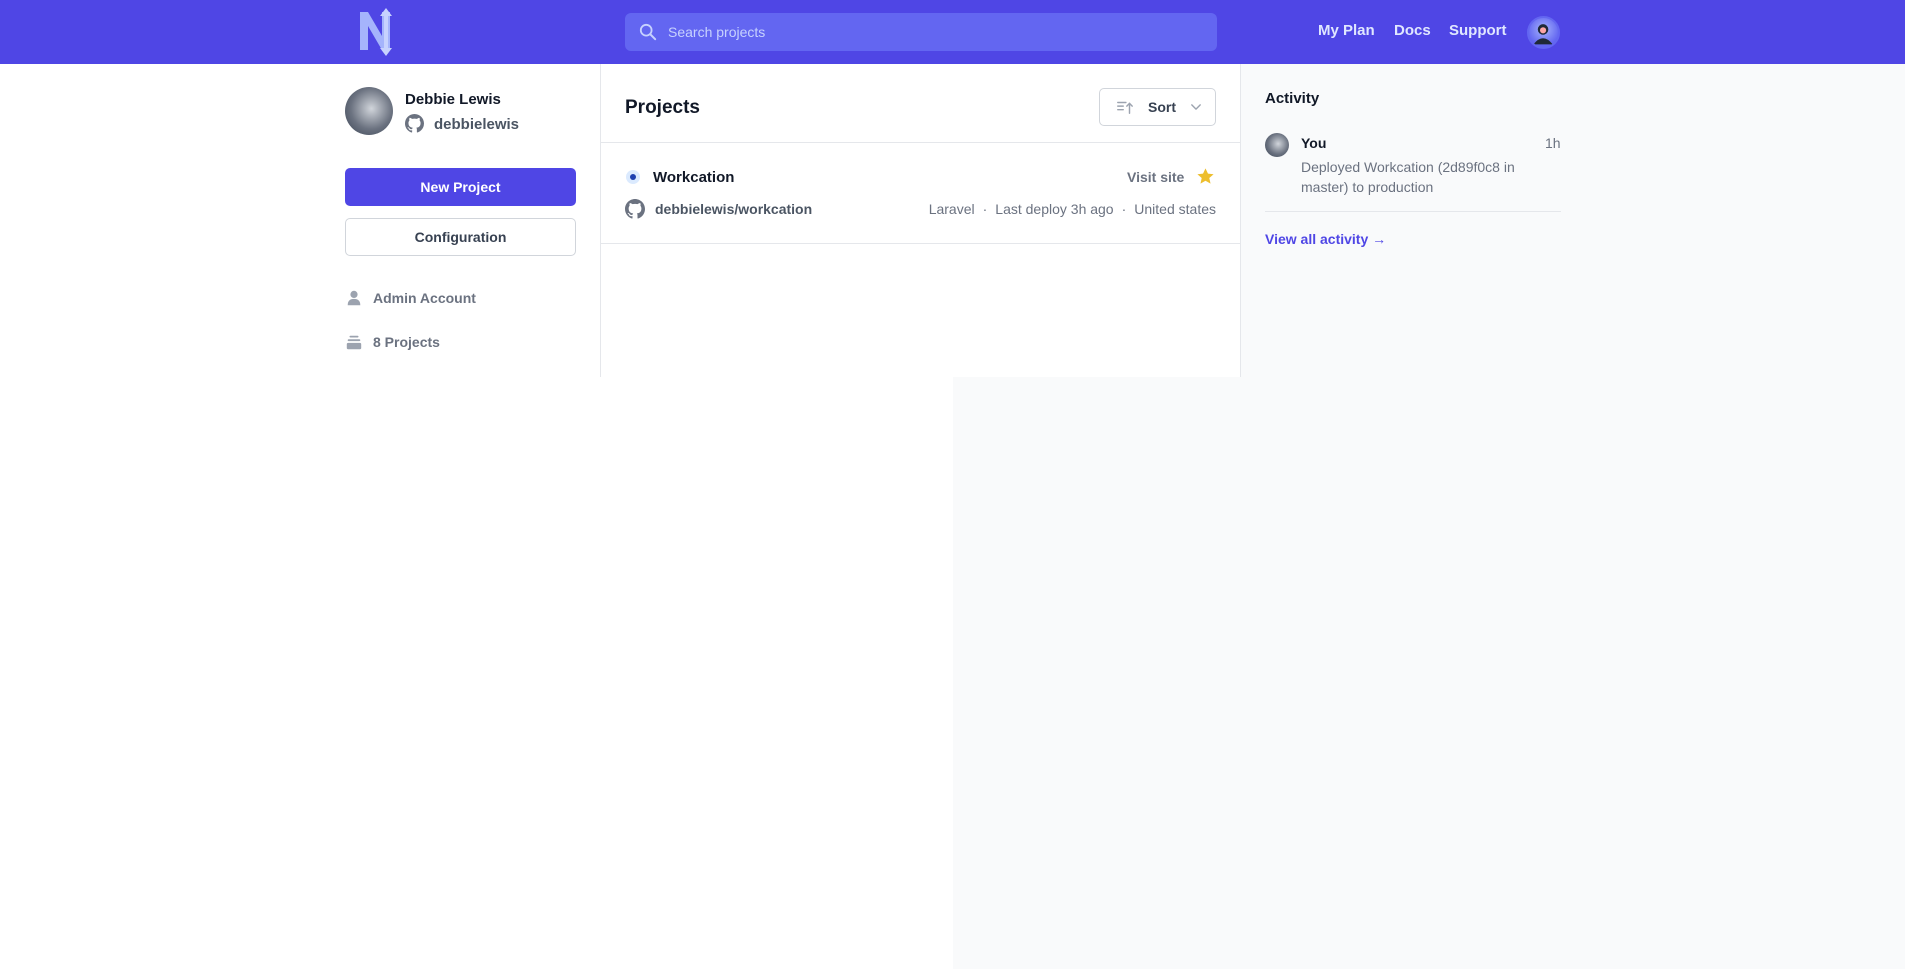 This screenshot has width=1905, height=969. I want to click on nav-link-support: Support, so click(1478, 30).